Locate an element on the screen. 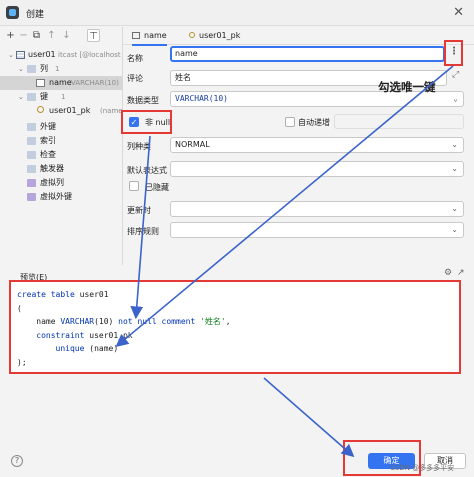 This screenshot has height=477, width=474. folder-label: 检查 is located at coordinates (48, 154).